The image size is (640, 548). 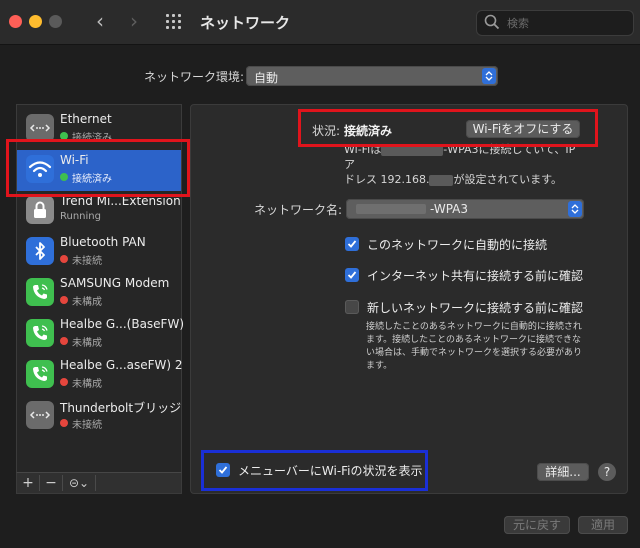 What do you see at coordinates (174, 22) in the screenshot?
I see `show-all-grid-icon` at bounding box center [174, 22].